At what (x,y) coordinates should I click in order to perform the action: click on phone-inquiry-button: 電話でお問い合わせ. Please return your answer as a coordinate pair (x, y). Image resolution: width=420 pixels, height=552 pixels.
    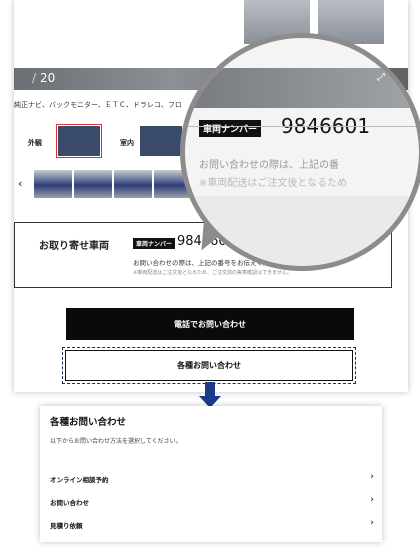
    Looking at the image, I should click on (210, 324).